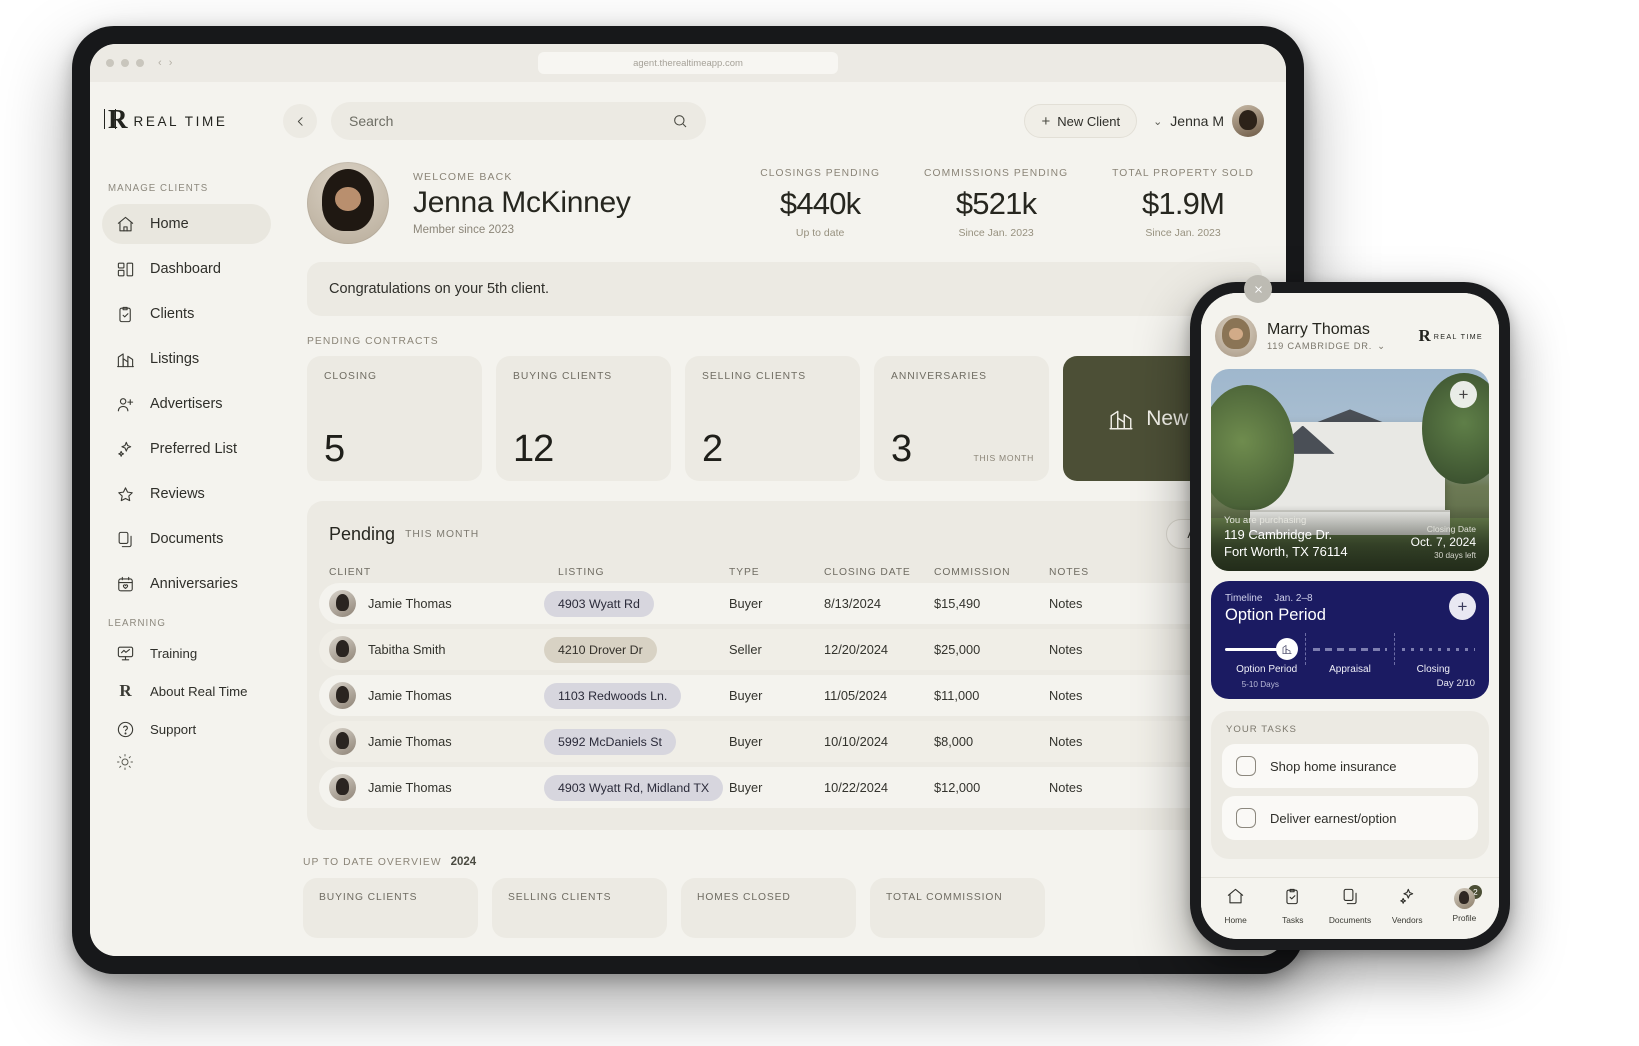 The height and width of the screenshot is (1046, 1639). I want to click on sidebar-item-training: Training, so click(186, 653).